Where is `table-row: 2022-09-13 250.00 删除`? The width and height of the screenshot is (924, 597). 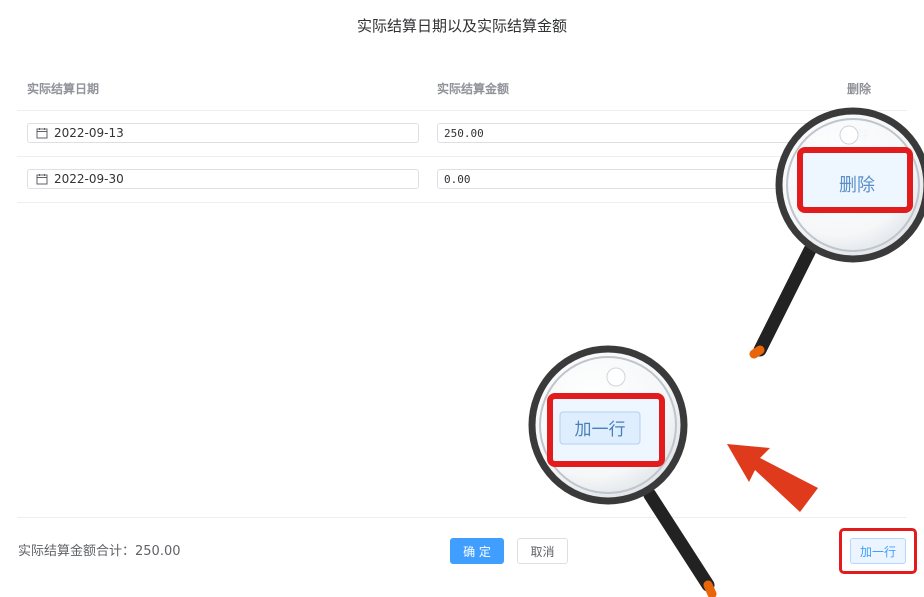 table-row: 2022-09-13 250.00 删除 is located at coordinates (462, 134).